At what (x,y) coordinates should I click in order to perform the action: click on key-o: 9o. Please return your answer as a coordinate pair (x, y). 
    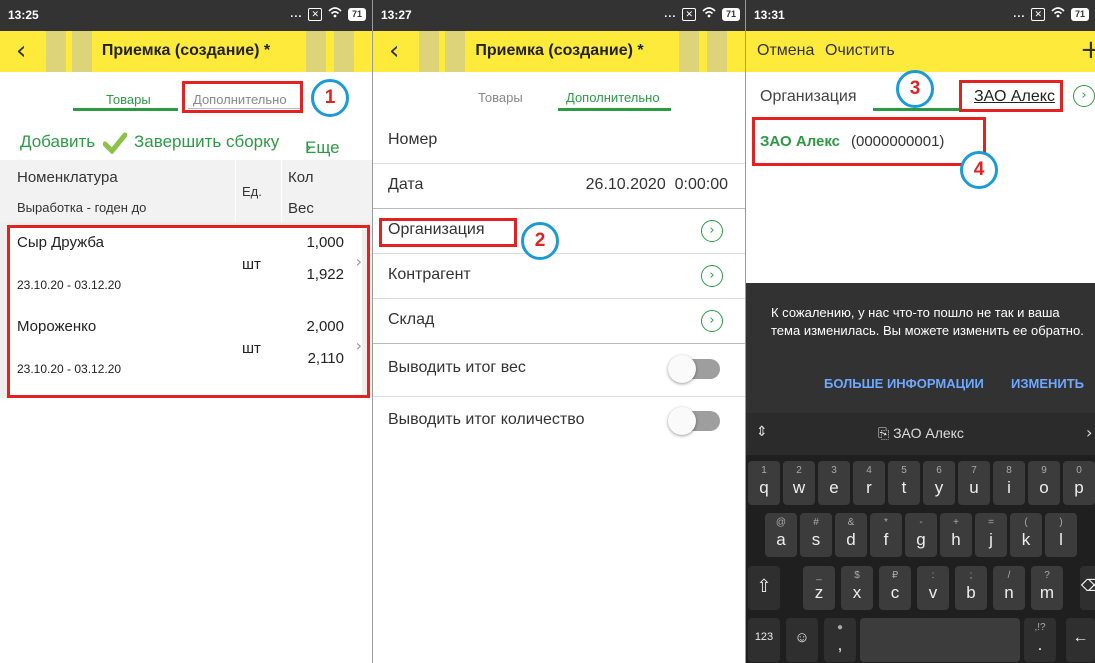
    Looking at the image, I should click on (1044, 483).